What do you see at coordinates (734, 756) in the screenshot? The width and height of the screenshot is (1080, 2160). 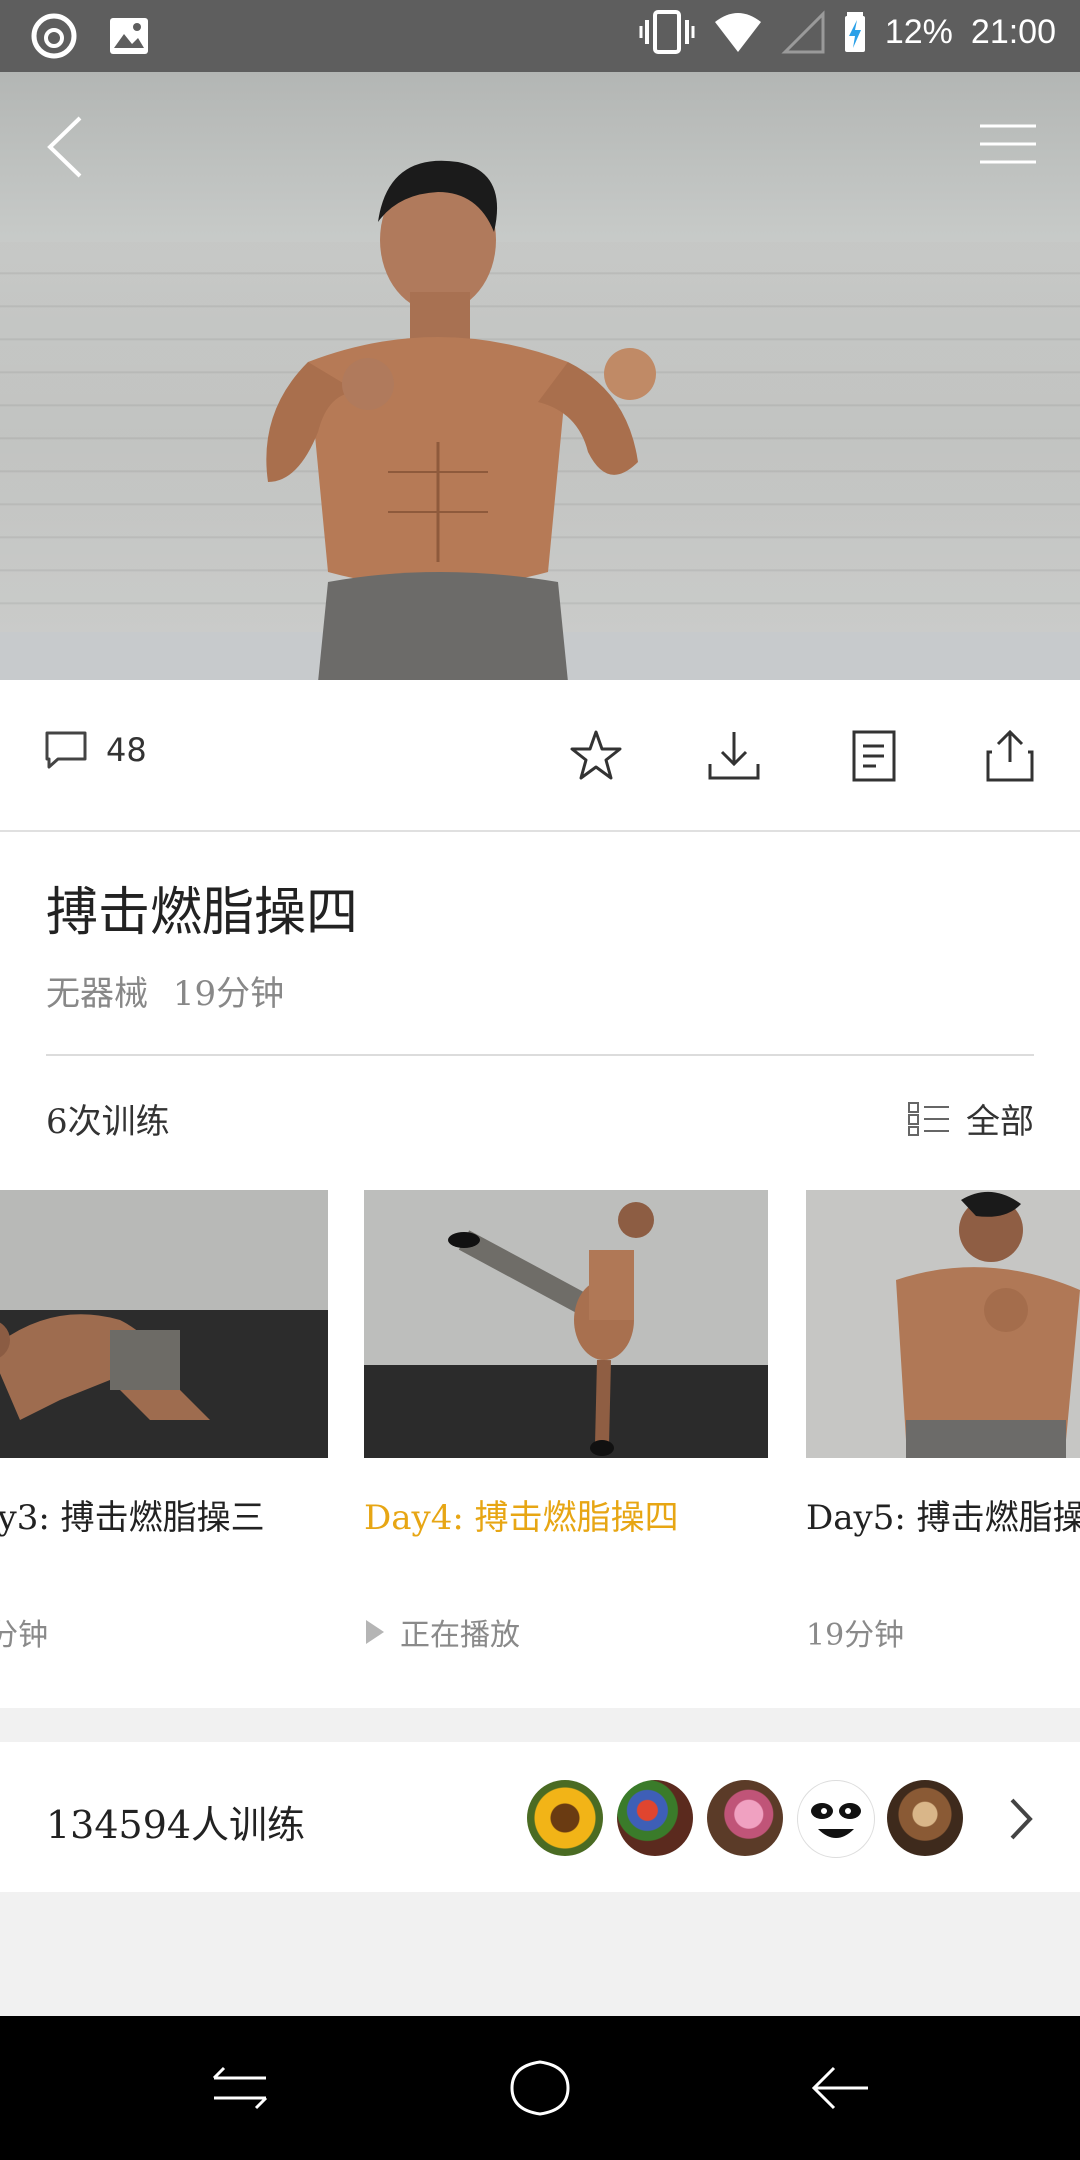 I see `download-icon` at bounding box center [734, 756].